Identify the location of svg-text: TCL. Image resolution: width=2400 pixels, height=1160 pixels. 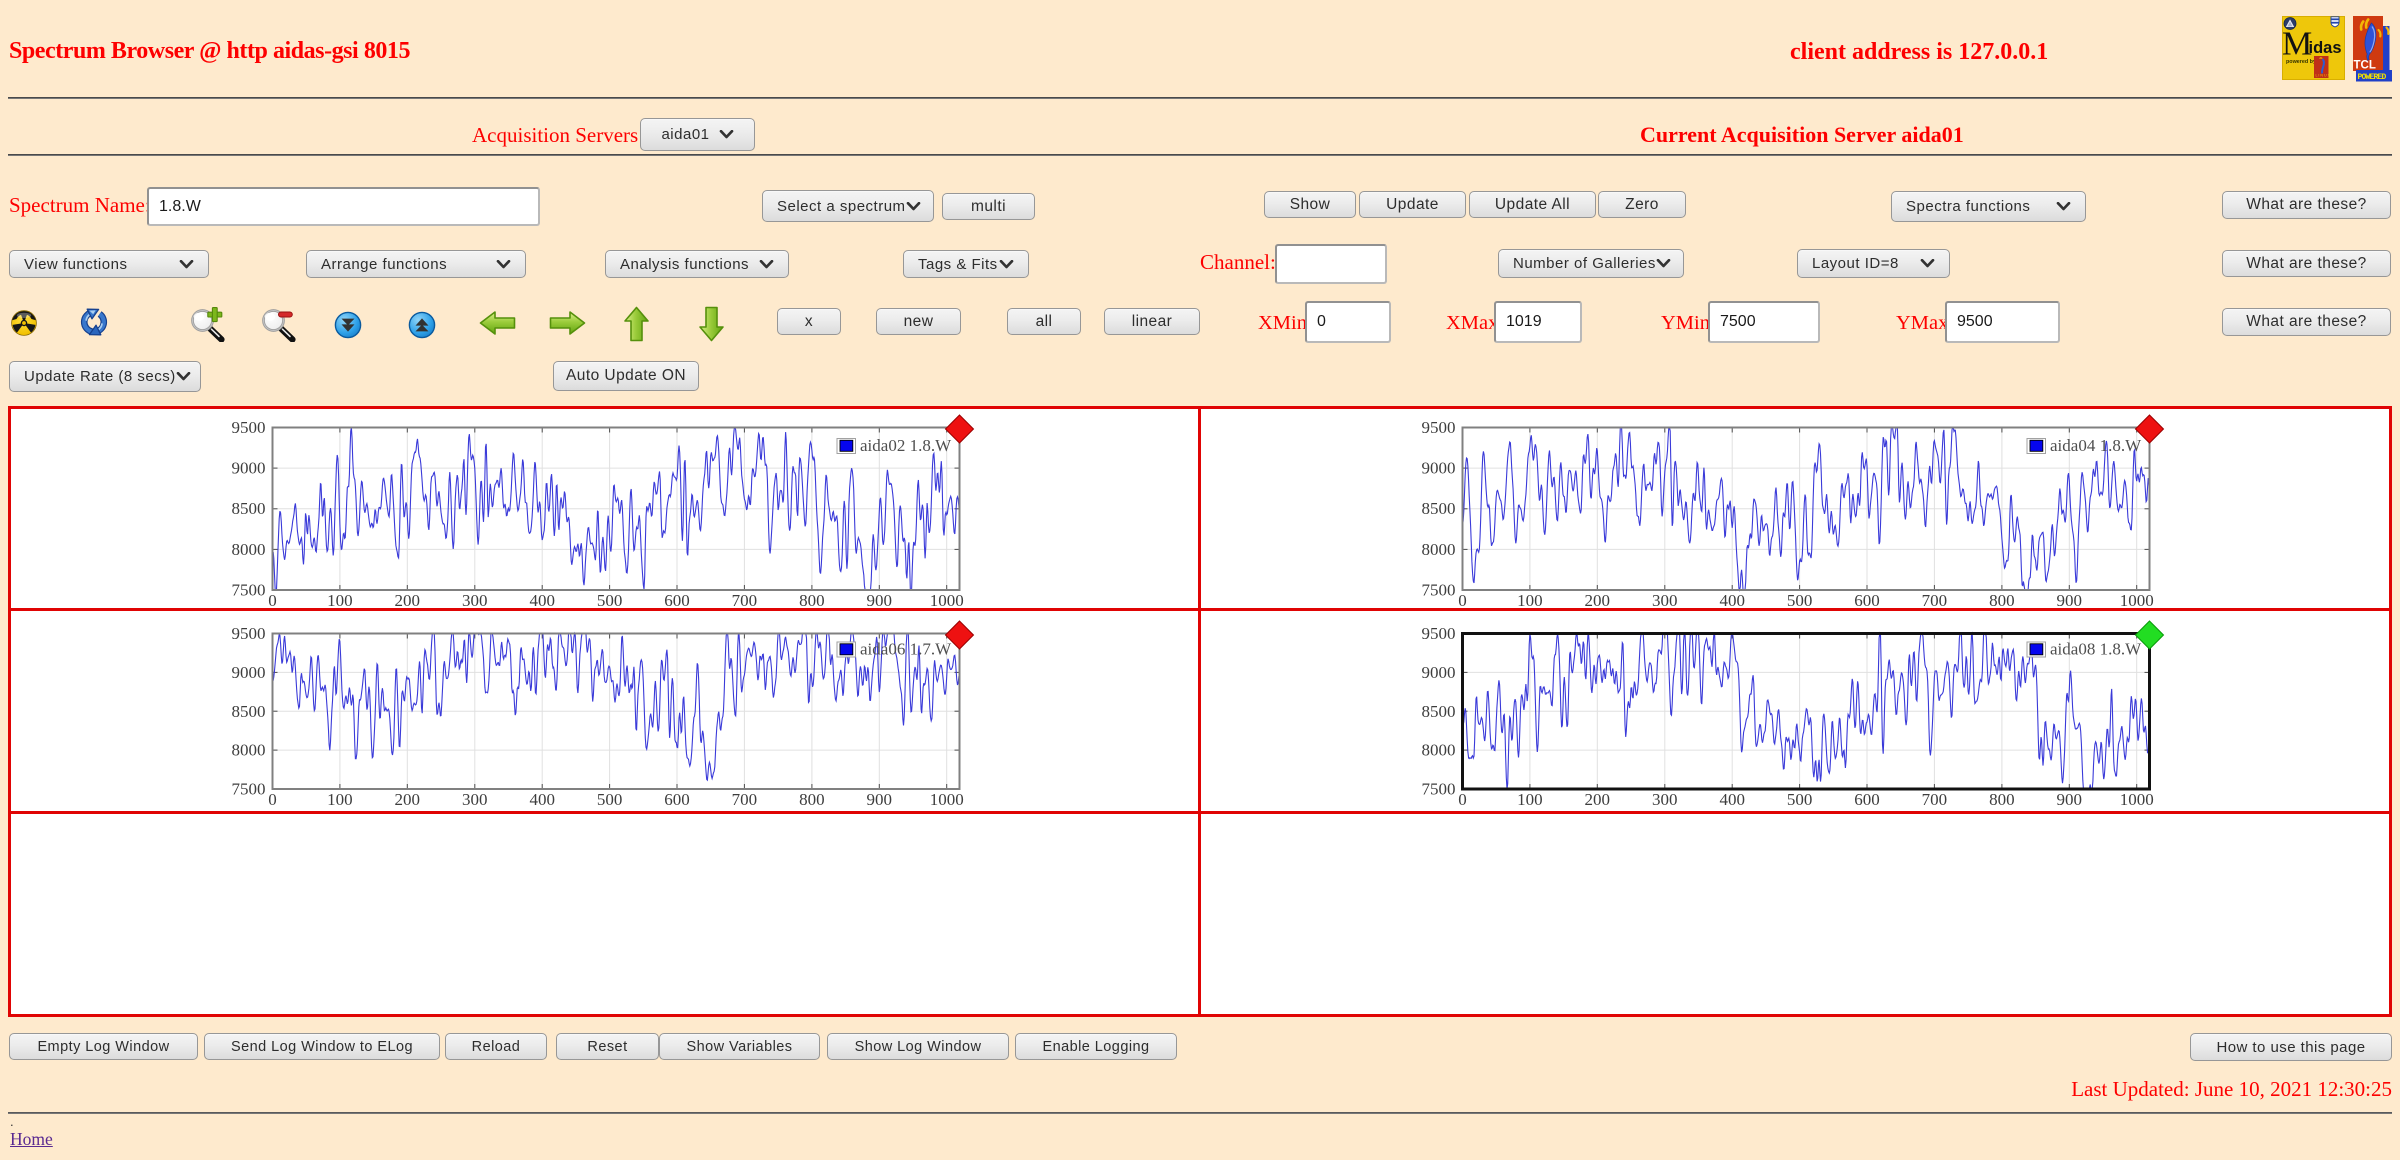
(2365, 66).